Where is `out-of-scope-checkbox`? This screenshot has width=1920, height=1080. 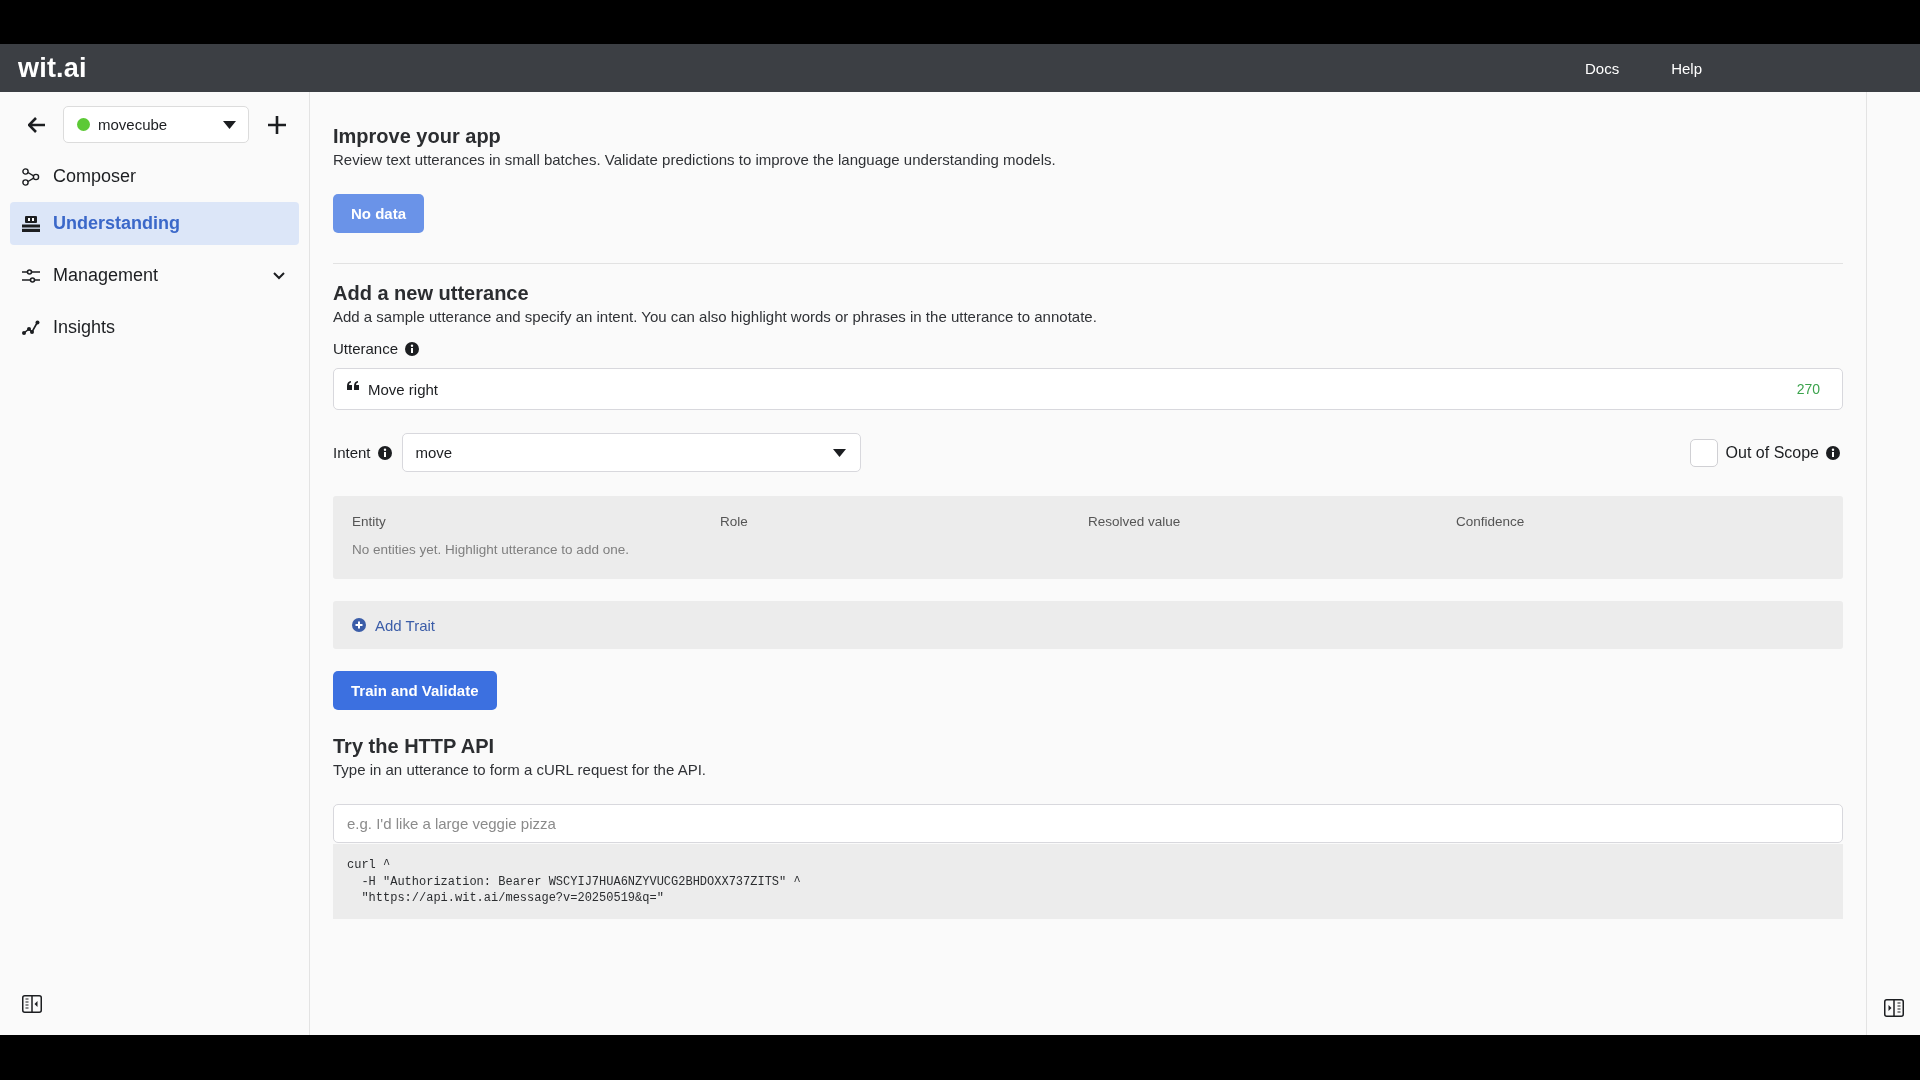
out-of-scope-checkbox is located at coordinates (1703, 452).